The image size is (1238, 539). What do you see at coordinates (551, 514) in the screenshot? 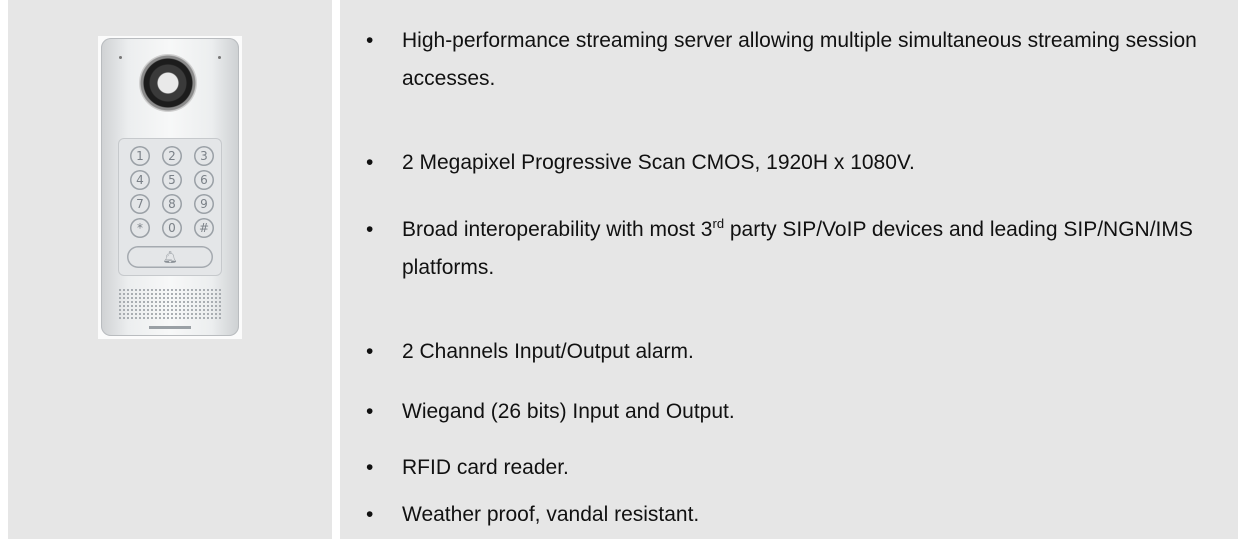
I see `feature-text: Weather proof, vandal resistant.` at bounding box center [551, 514].